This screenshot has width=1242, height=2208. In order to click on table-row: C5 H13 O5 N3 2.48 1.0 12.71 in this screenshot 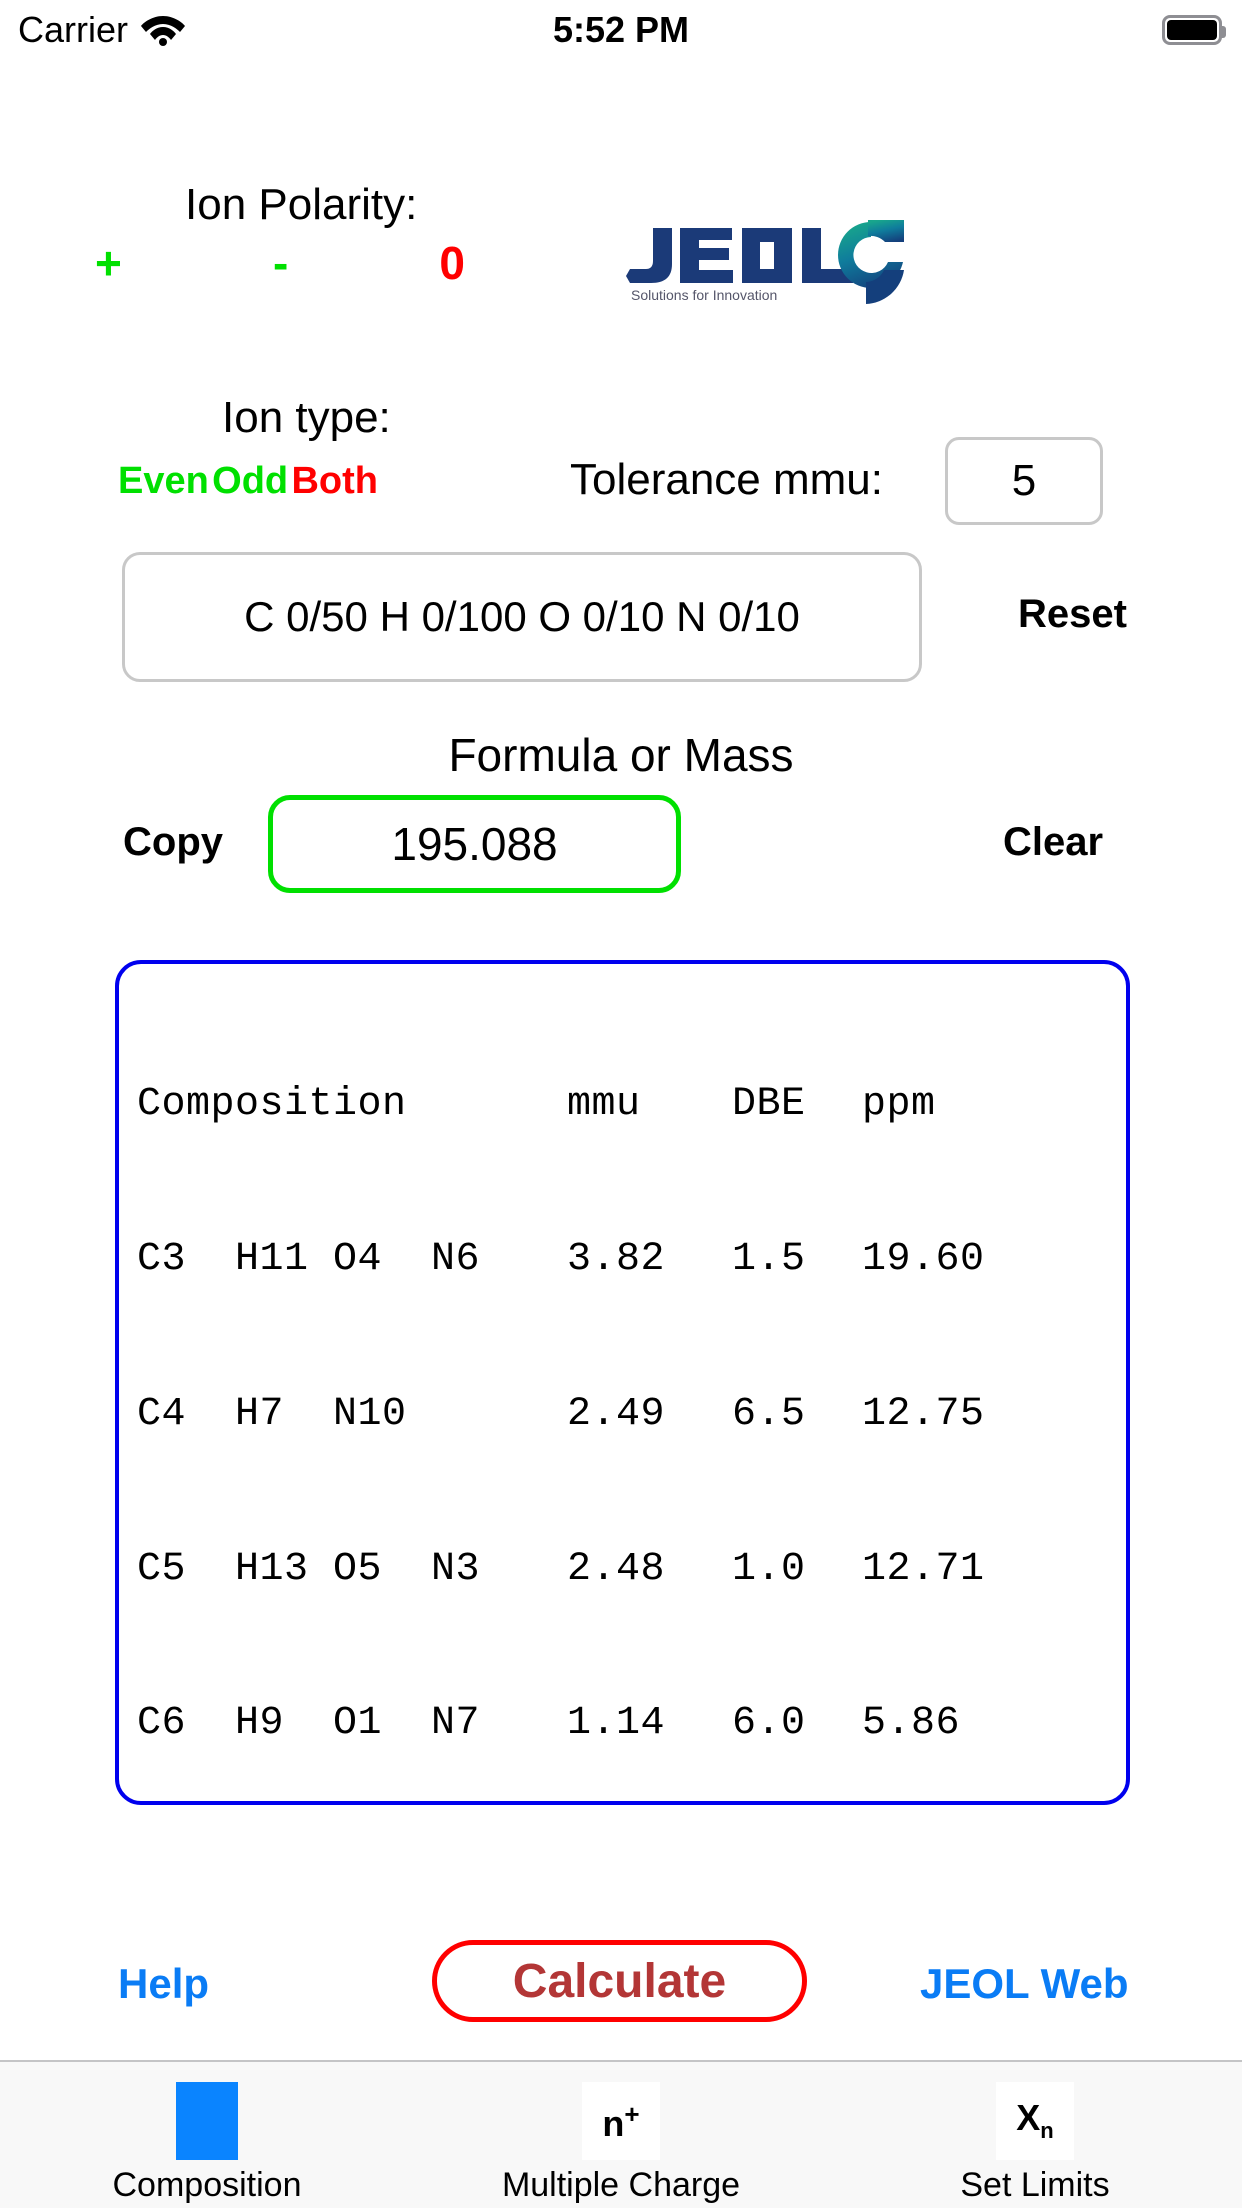, I will do `click(631, 1570)`.